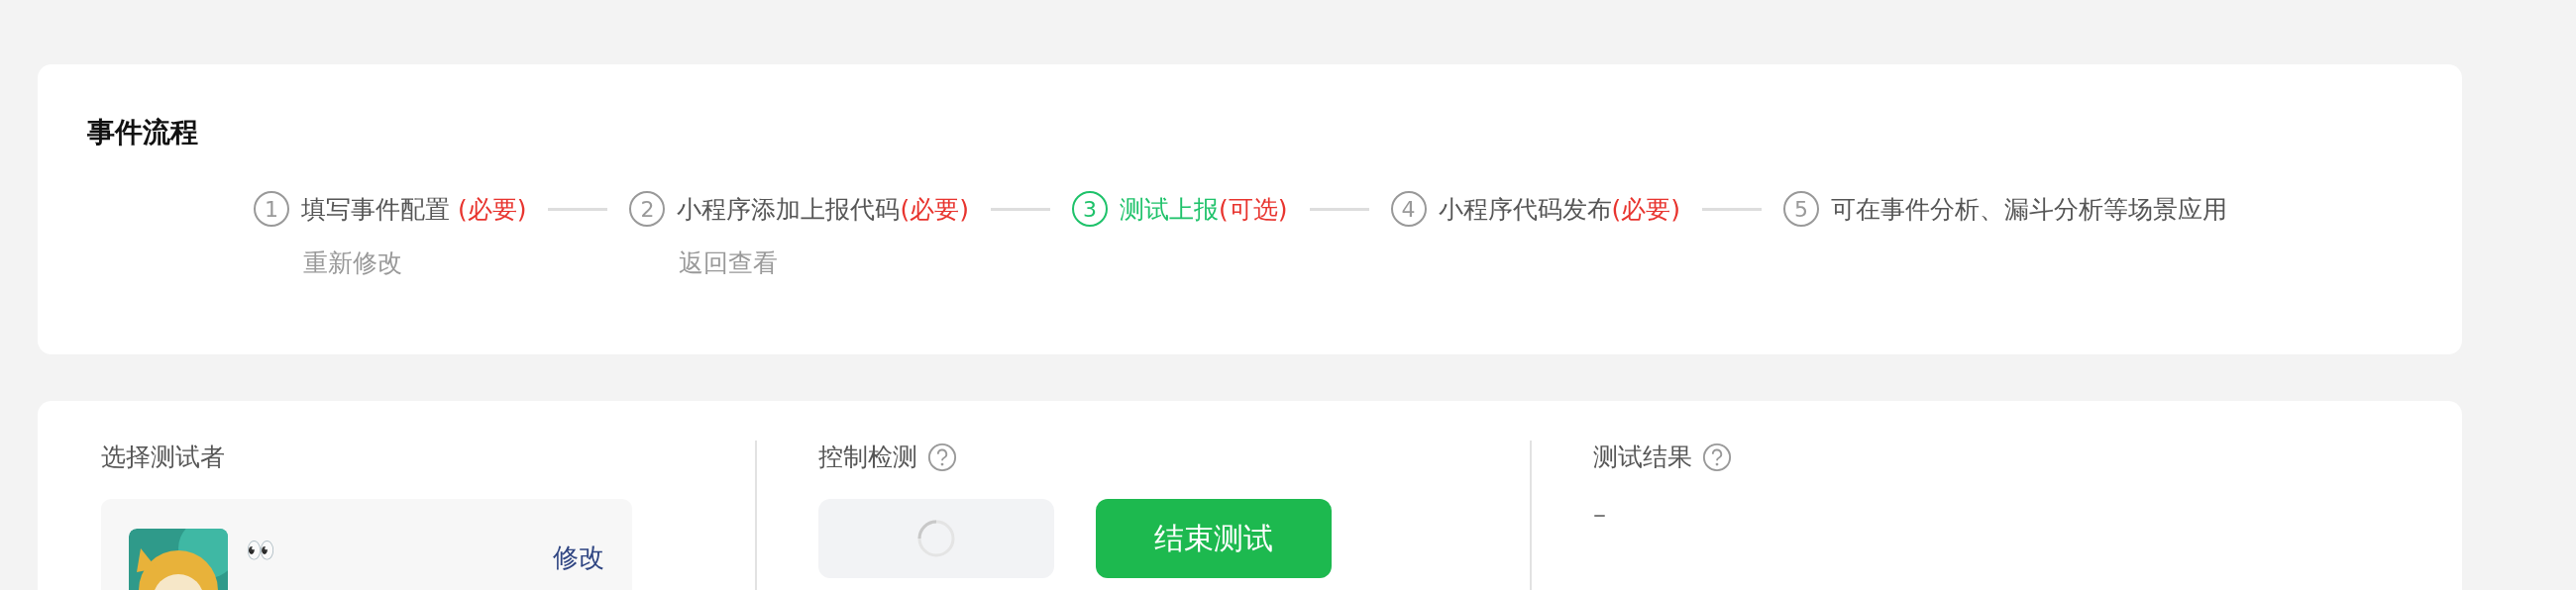 The height and width of the screenshot is (590, 2576). What do you see at coordinates (867, 457) in the screenshot?
I see `section-title: 控制检测` at bounding box center [867, 457].